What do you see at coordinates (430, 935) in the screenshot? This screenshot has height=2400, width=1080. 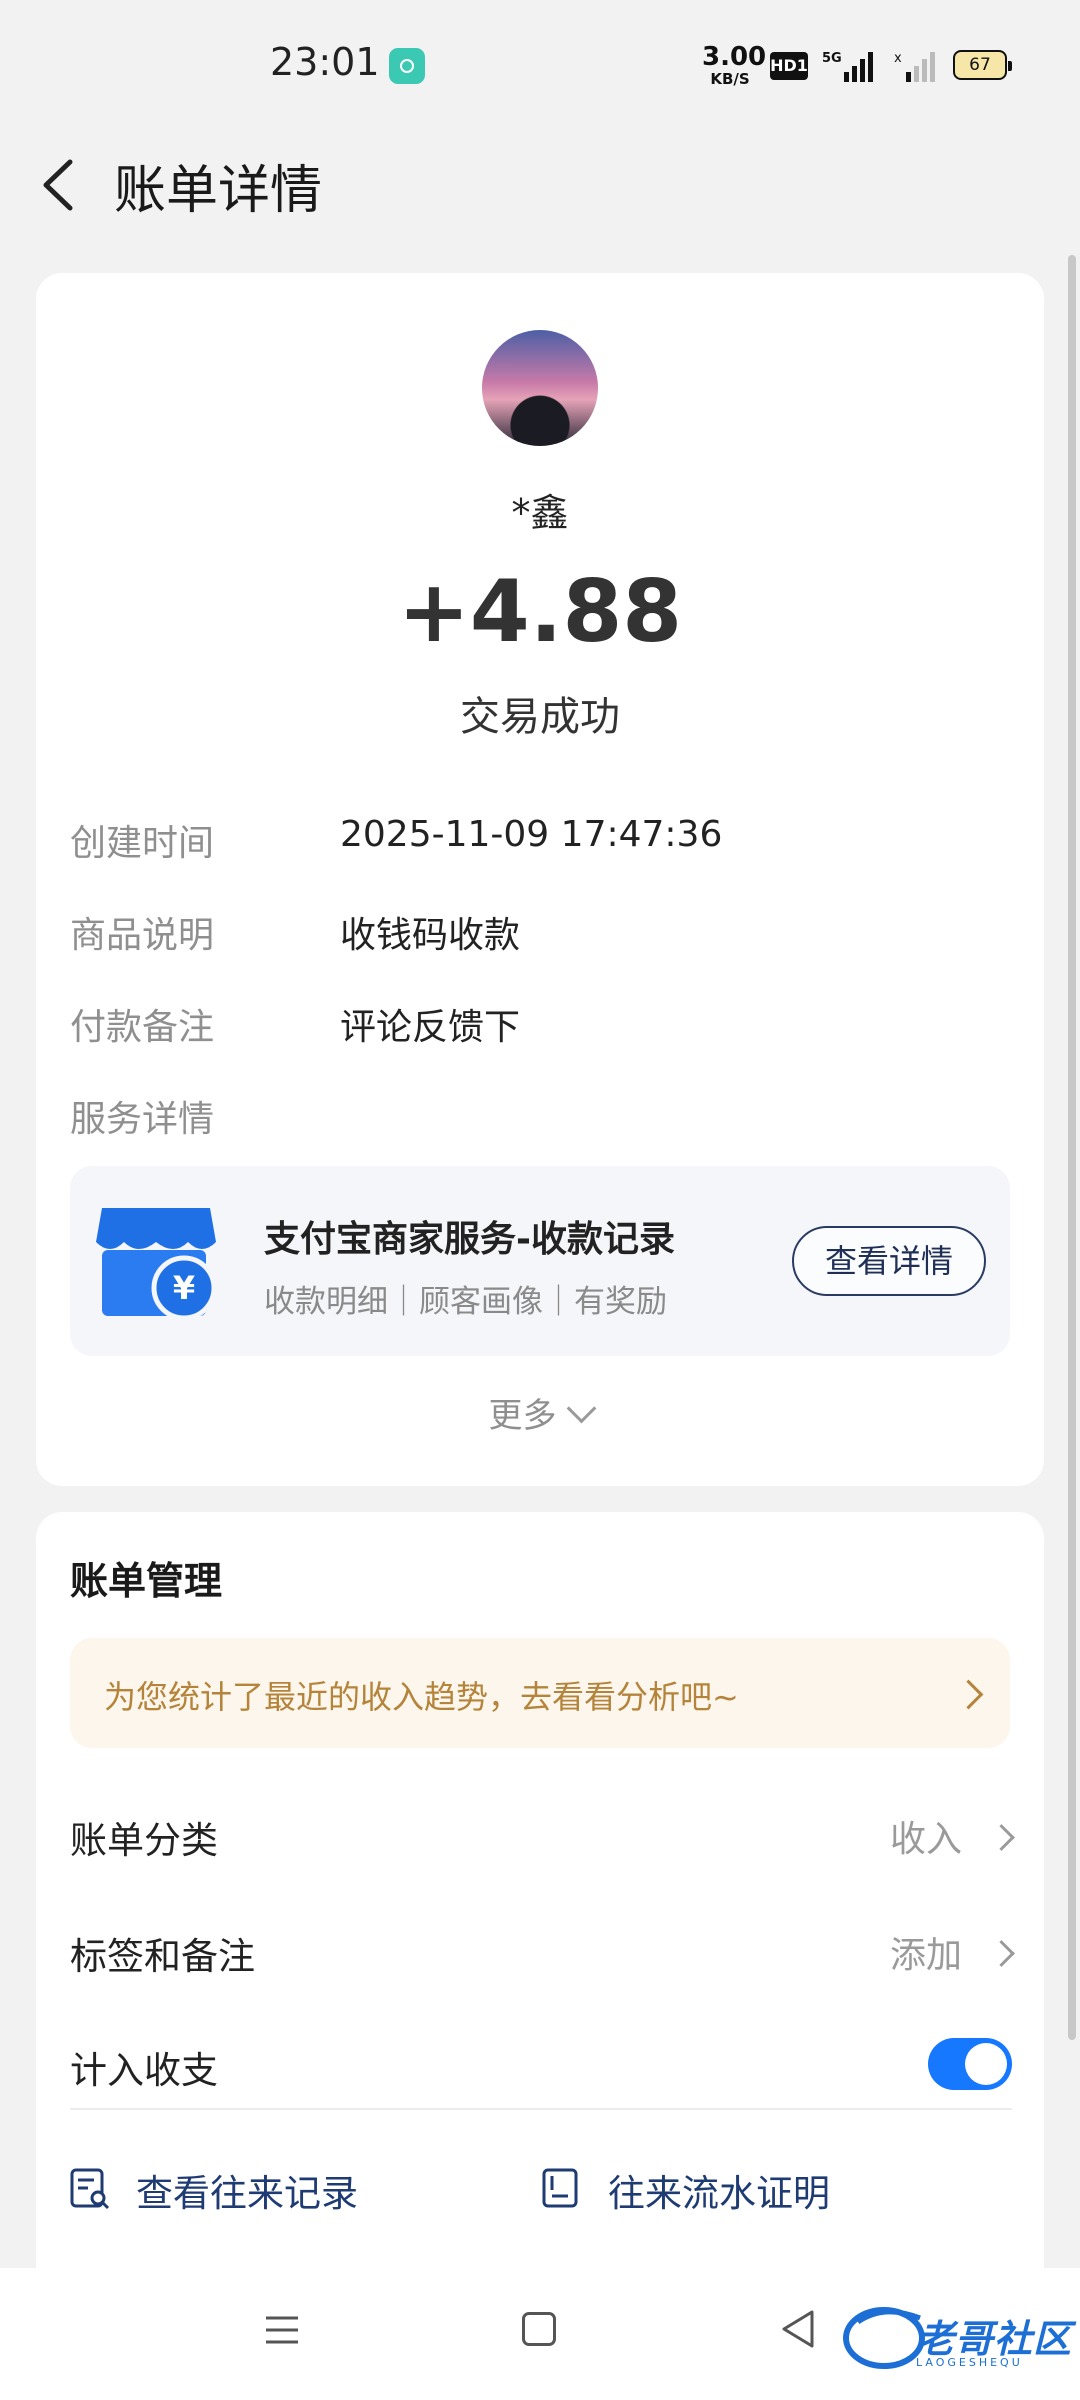 I see `product-desc-value: 收钱码收款` at bounding box center [430, 935].